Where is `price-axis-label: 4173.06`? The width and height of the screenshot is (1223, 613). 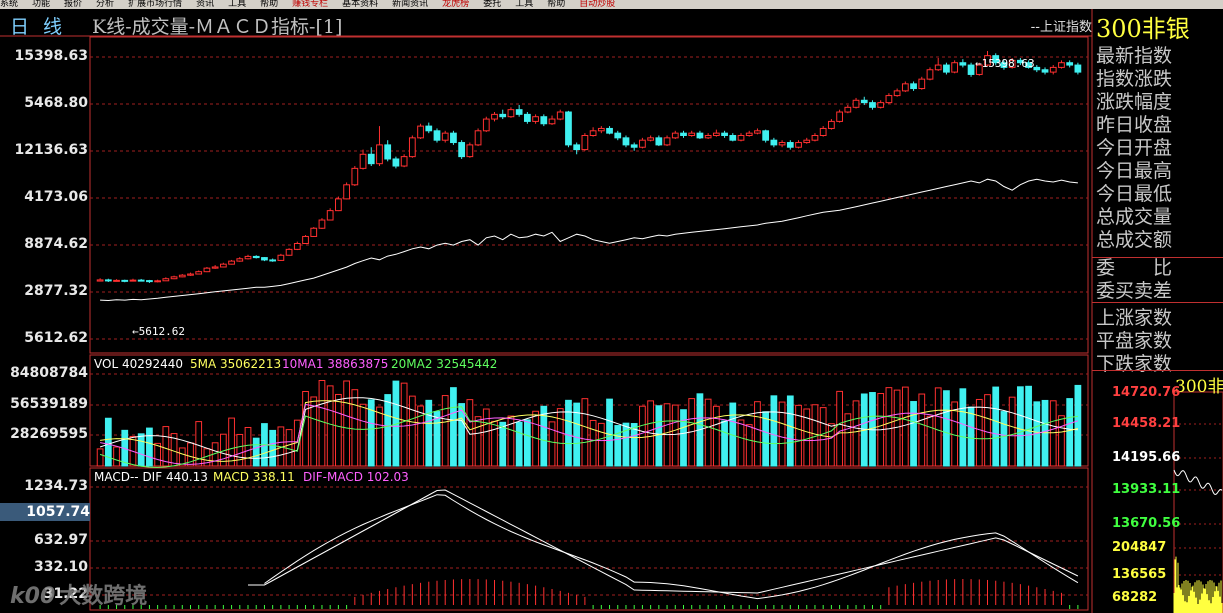 price-axis-label: 4173.06 is located at coordinates (56, 197).